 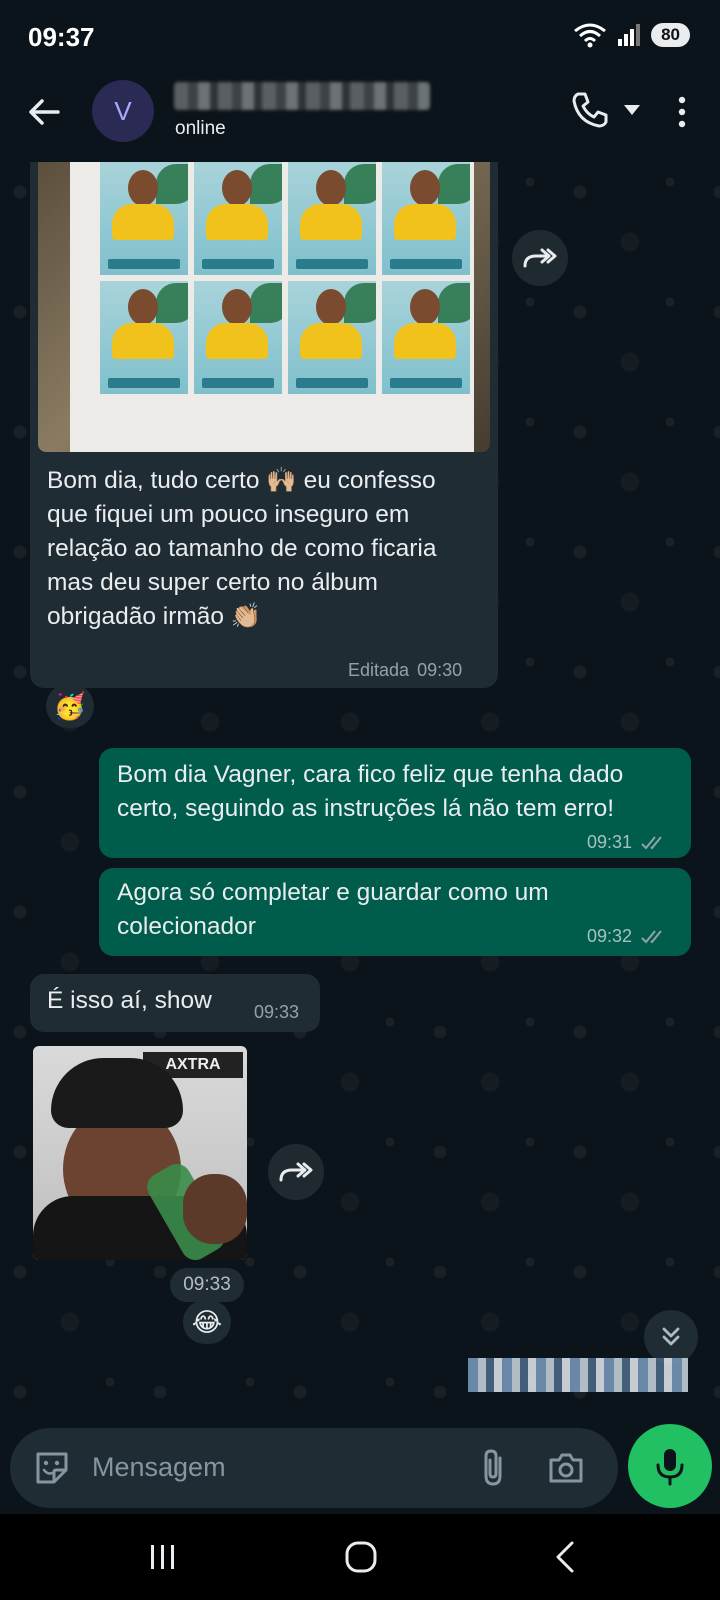 What do you see at coordinates (140, 1153) in the screenshot?
I see `gif-message: AXTRA` at bounding box center [140, 1153].